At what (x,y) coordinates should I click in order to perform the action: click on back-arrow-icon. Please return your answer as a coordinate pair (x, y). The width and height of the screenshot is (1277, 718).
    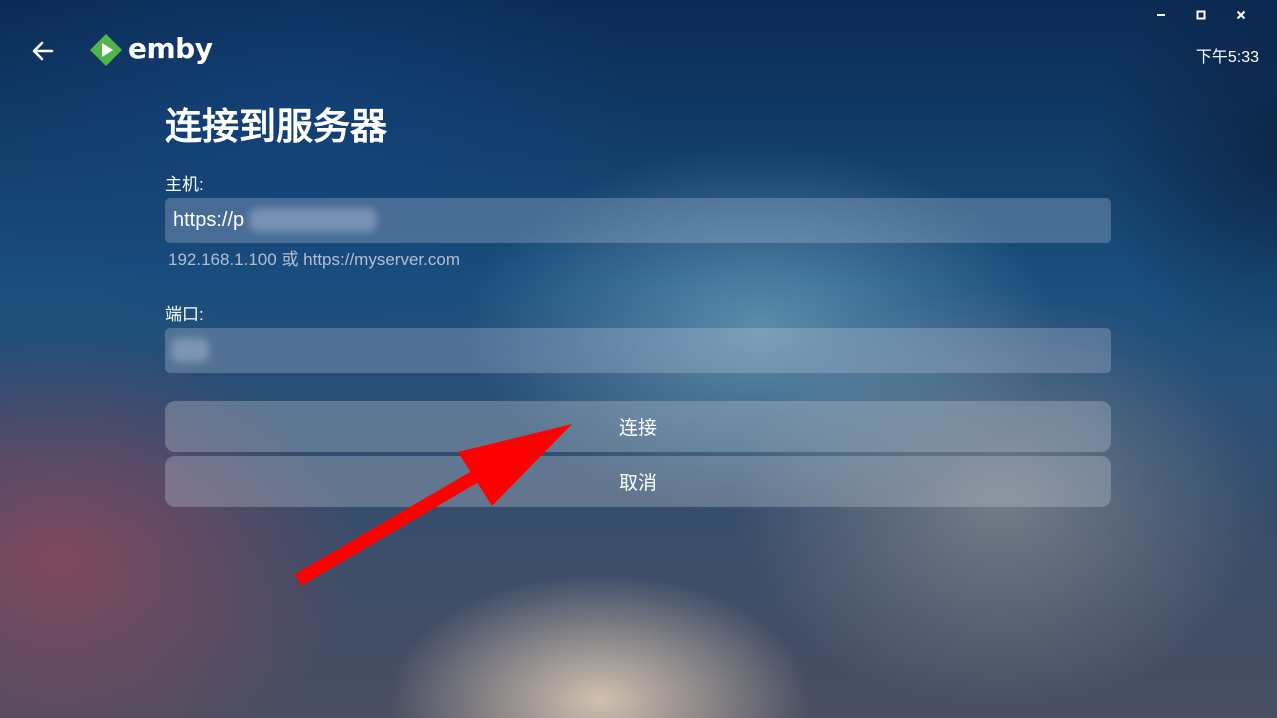
    Looking at the image, I should click on (43, 51).